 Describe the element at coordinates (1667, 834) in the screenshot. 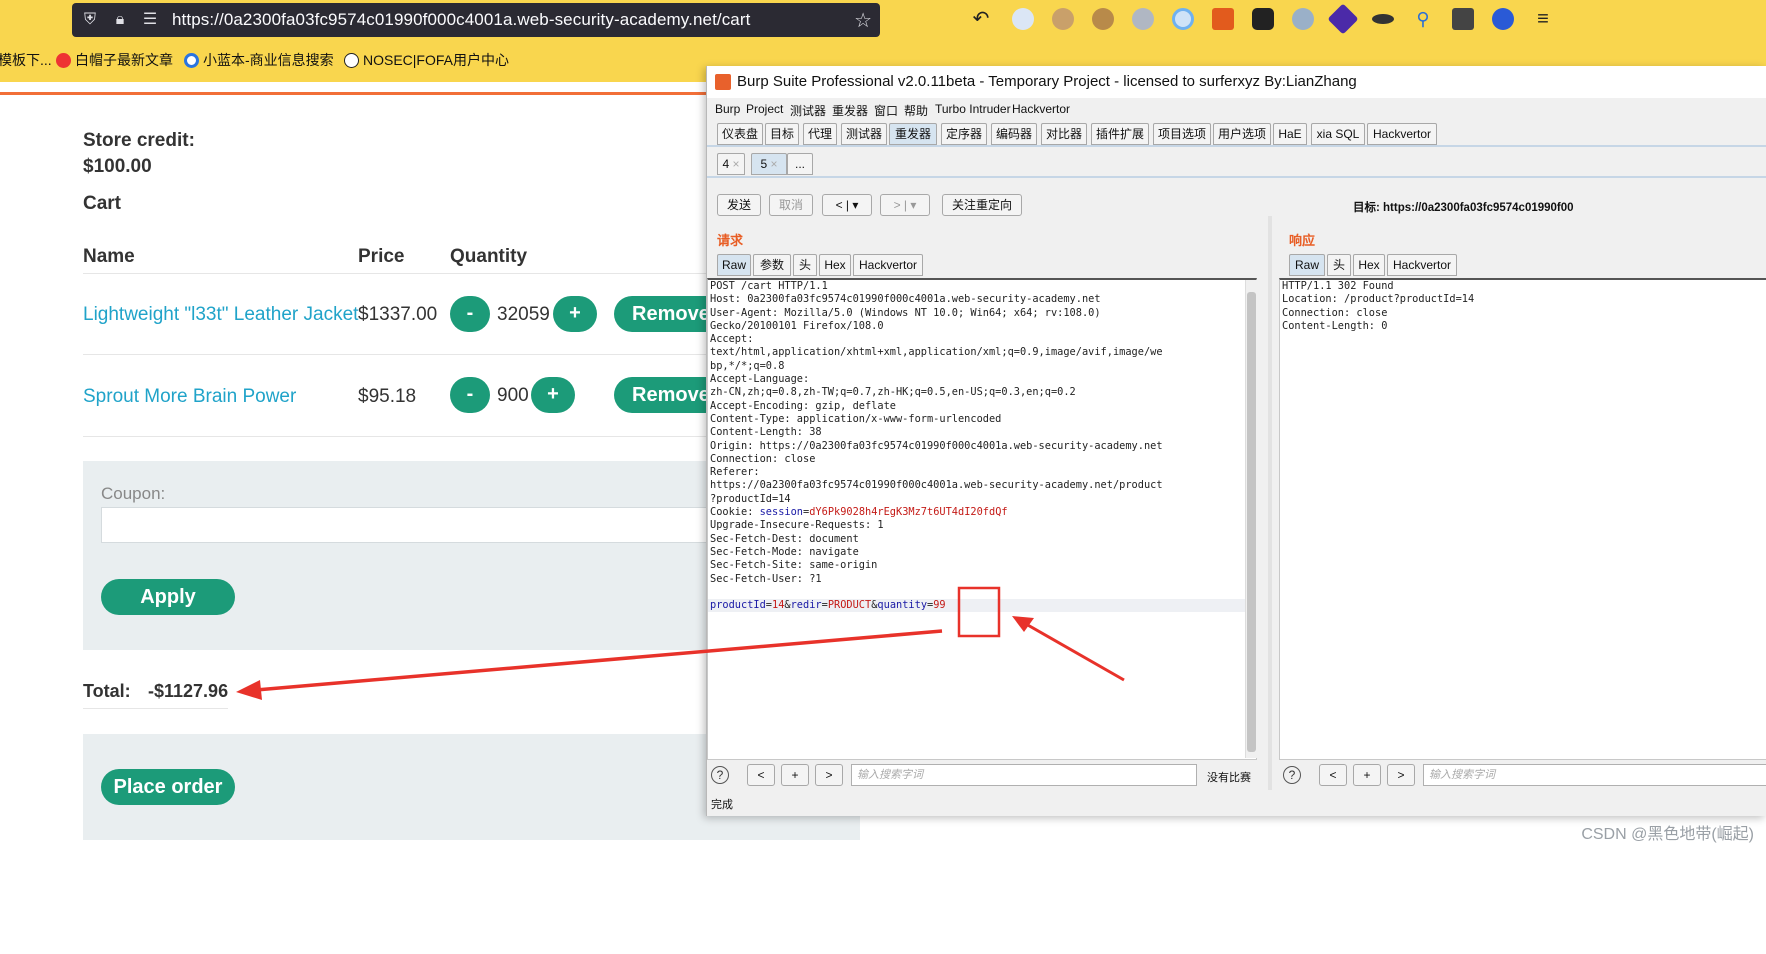

I see `watermark: CSDN @黑色地带(崛起)` at that location.